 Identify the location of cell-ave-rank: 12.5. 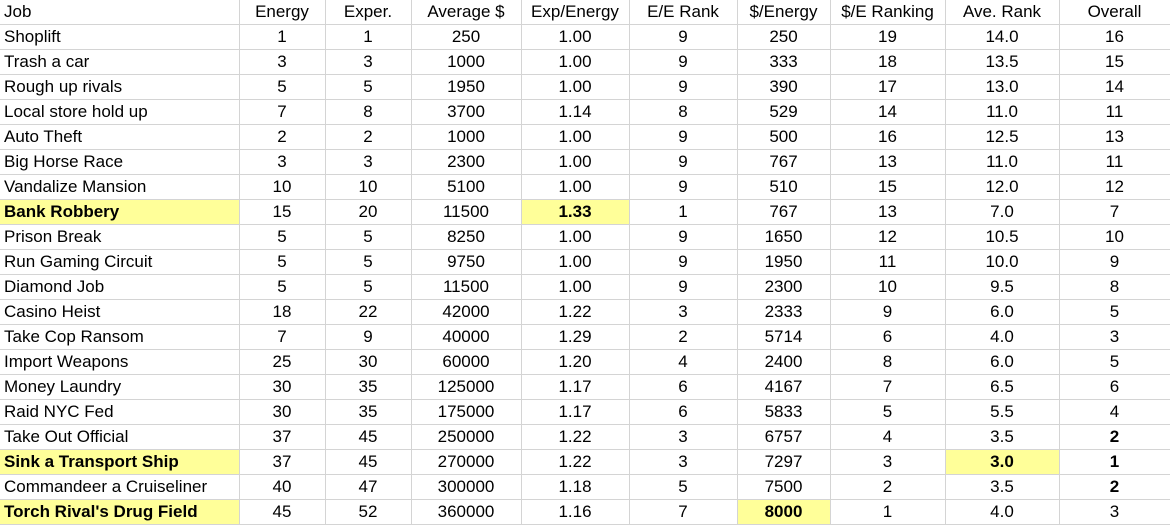
(1002, 137).